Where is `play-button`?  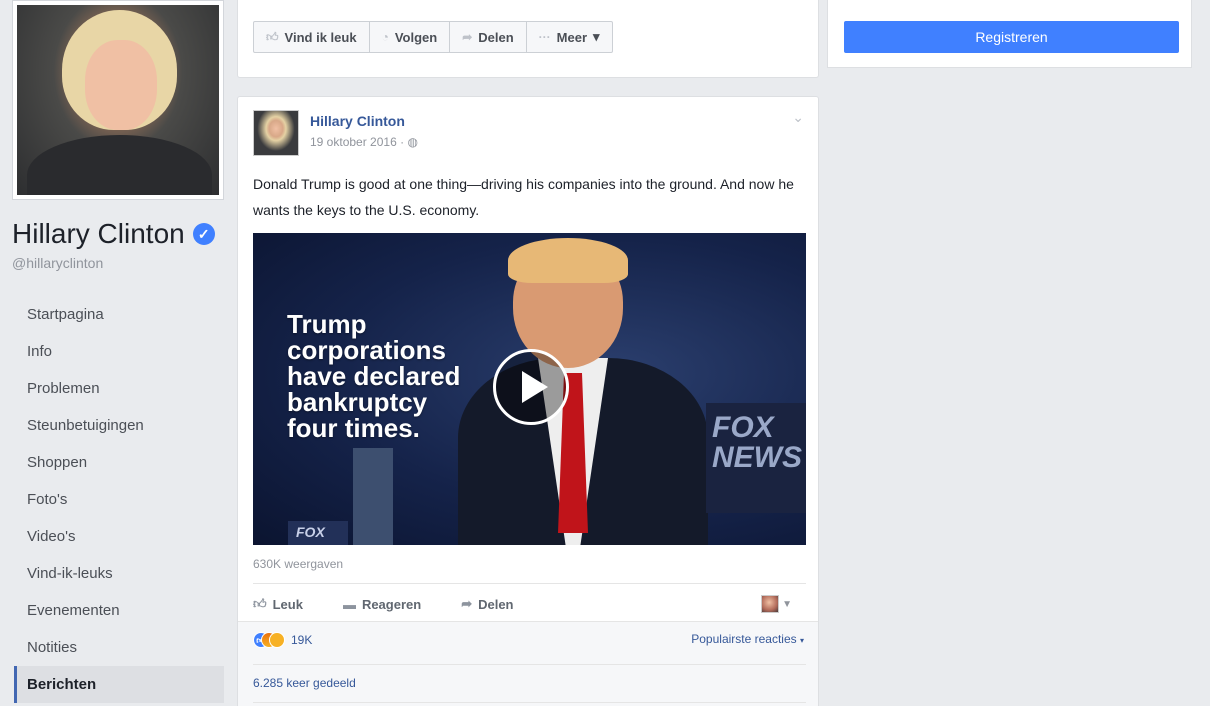 play-button is located at coordinates (531, 387).